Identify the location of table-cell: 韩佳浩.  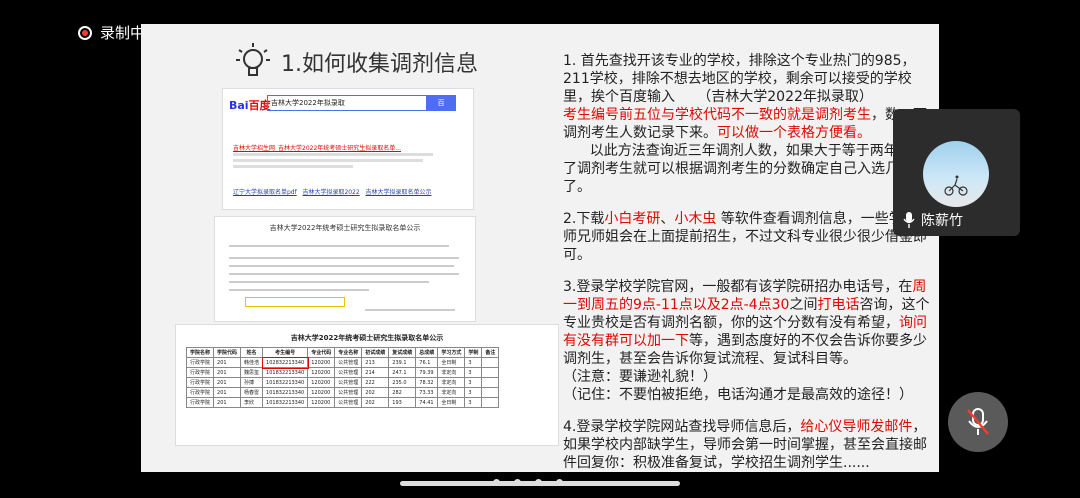
(252, 362).